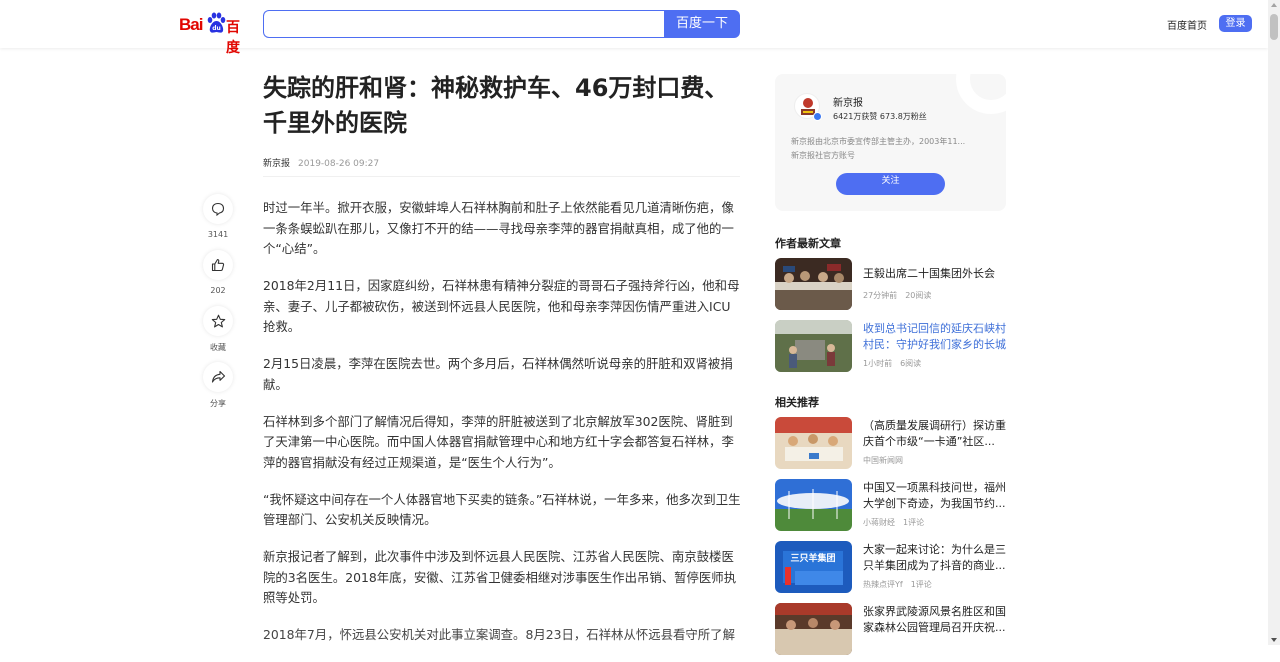  Describe the element at coordinates (911, 363) in the screenshot. I see `article-reads: 6阅读` at that location.